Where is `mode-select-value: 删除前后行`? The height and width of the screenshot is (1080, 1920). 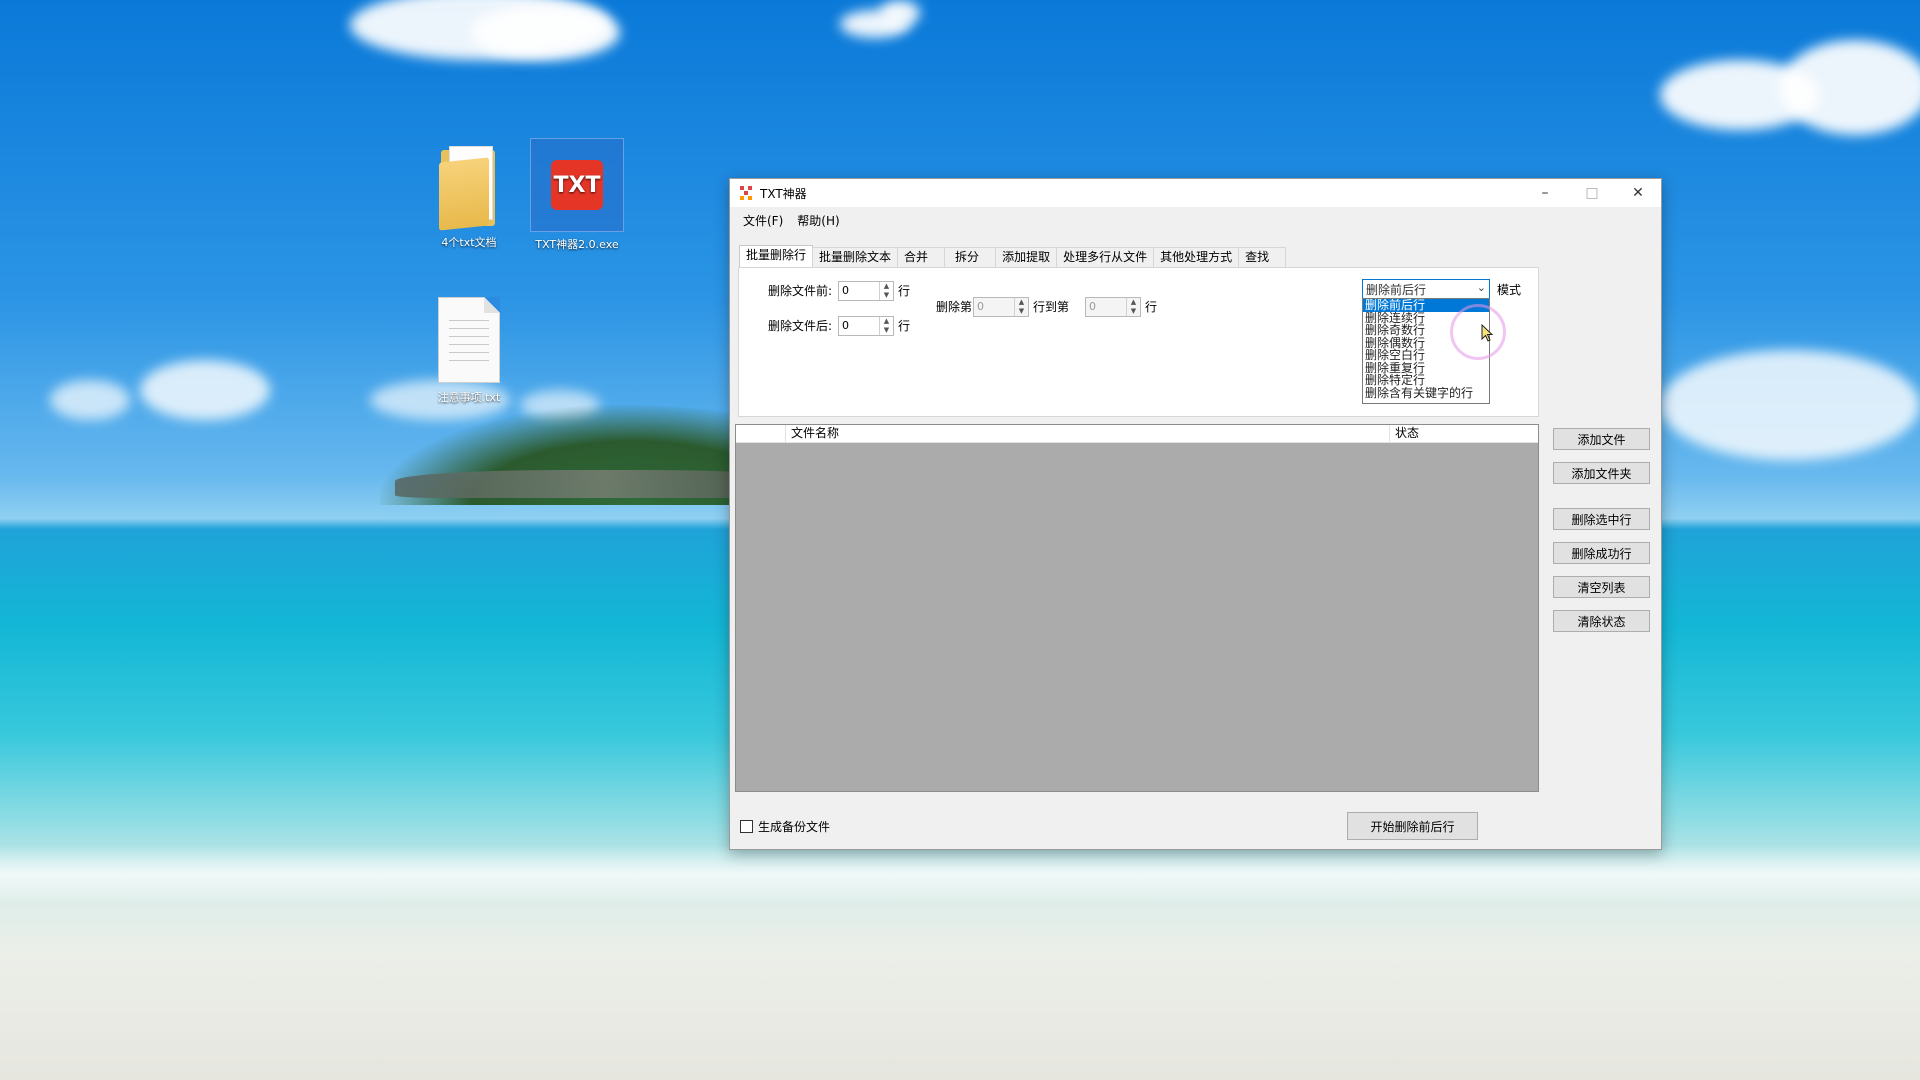 mode-select-value: 删除前后行 is located at coordinates (1396, 290).